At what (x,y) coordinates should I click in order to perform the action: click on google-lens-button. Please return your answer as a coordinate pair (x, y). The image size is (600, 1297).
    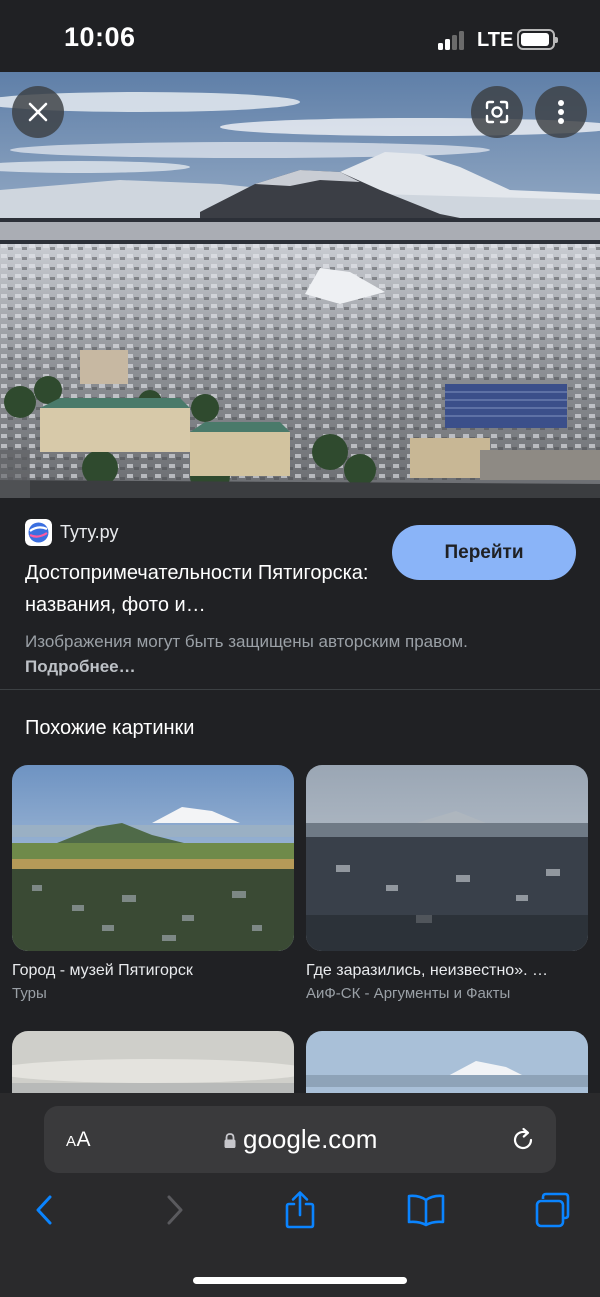
    Looking at the image, I should click on (497, 112).